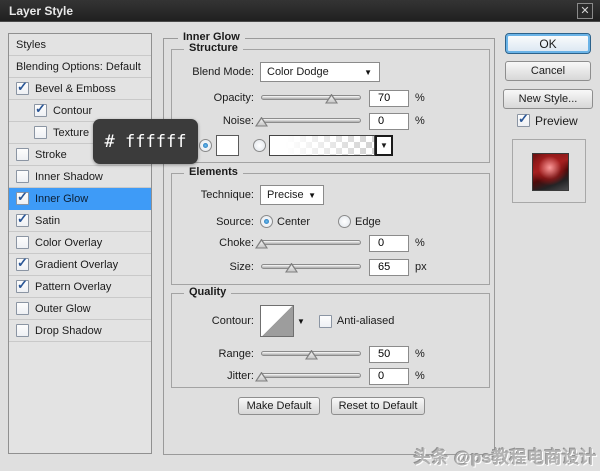 This screenshot has width=600, height=471. I want to click on cancel-button: Cancel, so click(548, 71).